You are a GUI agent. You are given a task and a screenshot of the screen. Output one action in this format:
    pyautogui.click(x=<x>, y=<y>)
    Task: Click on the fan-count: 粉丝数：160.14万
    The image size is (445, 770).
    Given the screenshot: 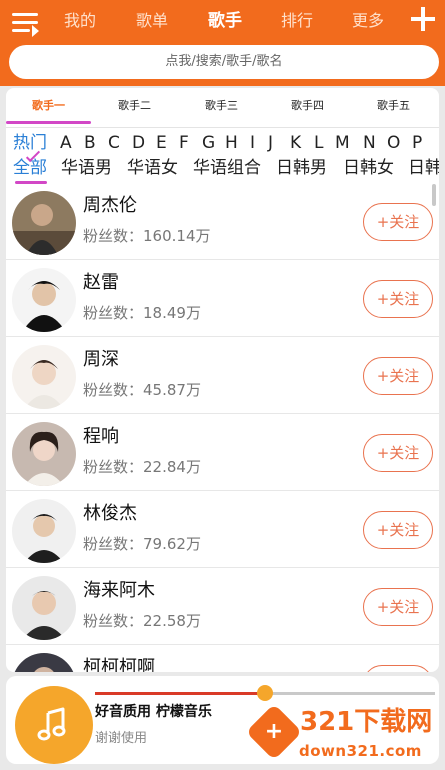 What is the action you would take?
    pyautogui.click(x=147, y=236)
    